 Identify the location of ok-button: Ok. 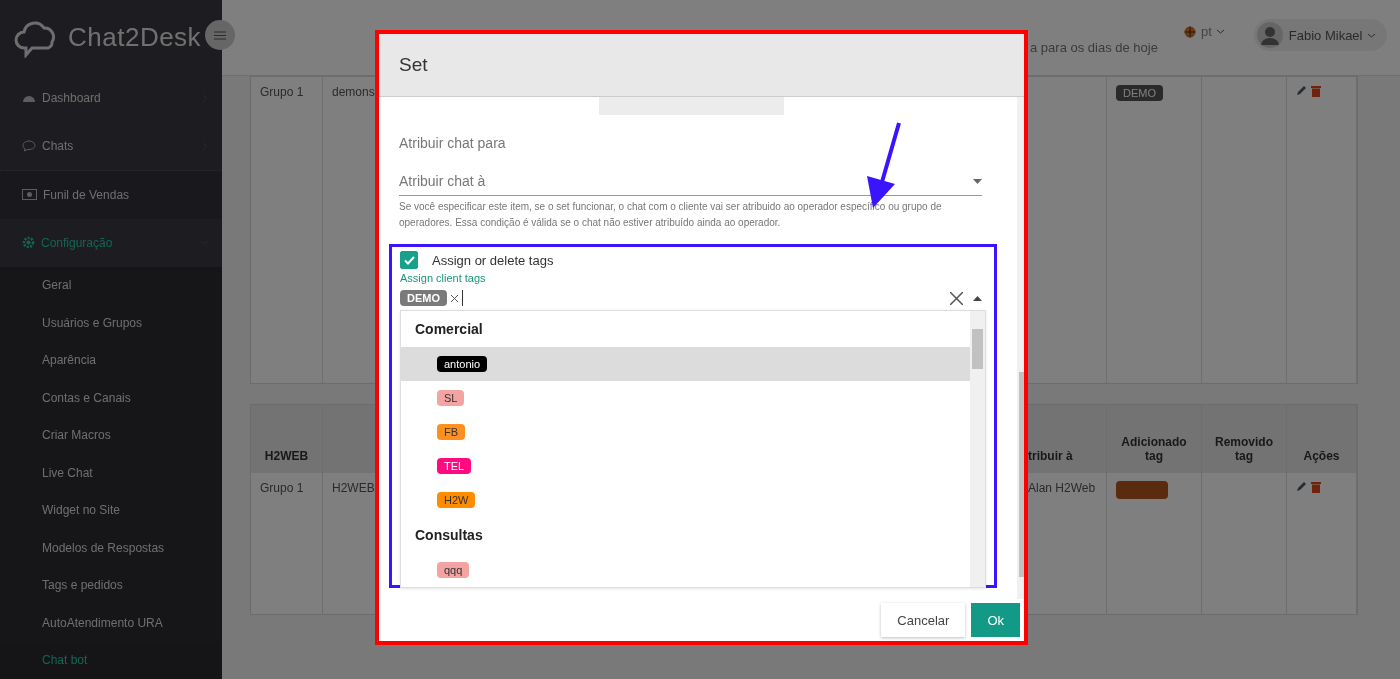
(995, 620).